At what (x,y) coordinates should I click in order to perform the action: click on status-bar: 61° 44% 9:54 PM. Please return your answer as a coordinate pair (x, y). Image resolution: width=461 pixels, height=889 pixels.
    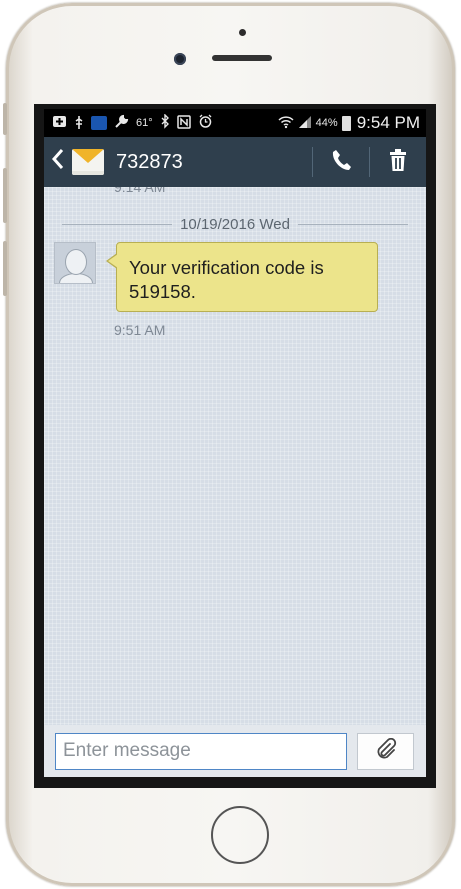
    Looking at the image, I should click on (235, 123).